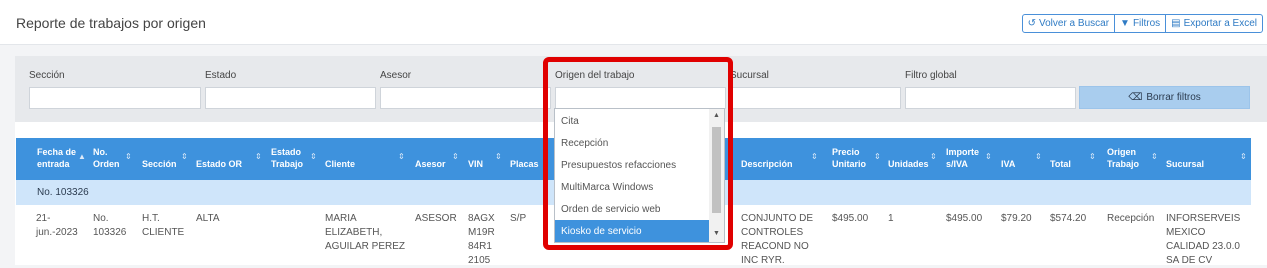  I want to click on column-header-cliente: Cliente, so click(340, 164).